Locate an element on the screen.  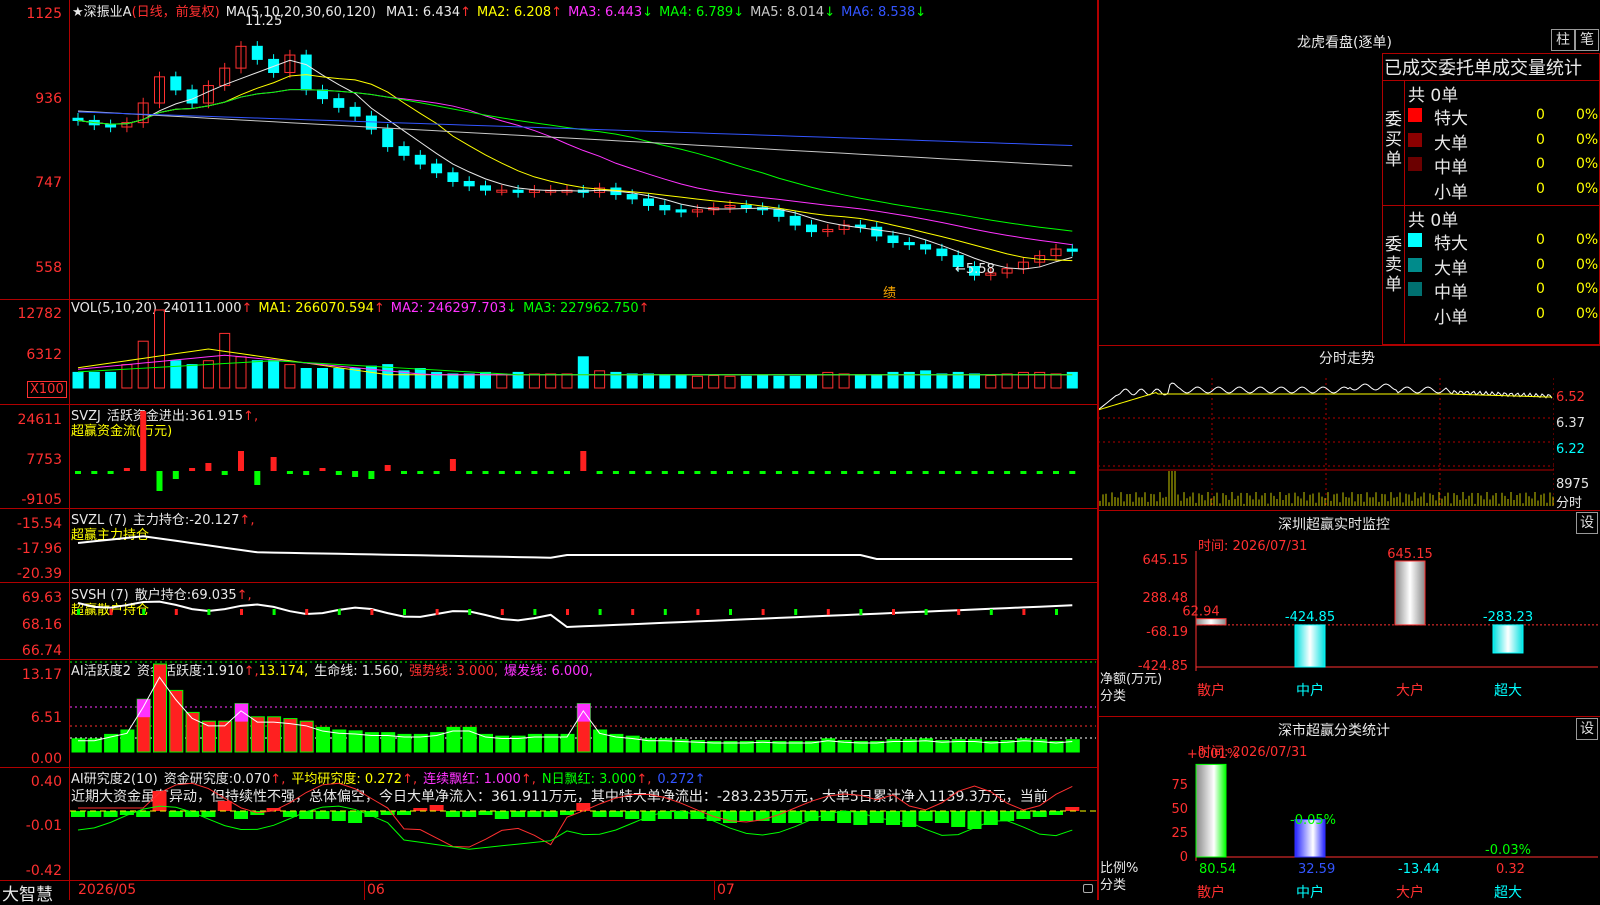
svsh-axis-label: 66.74 is located at coordinates (41, 651).